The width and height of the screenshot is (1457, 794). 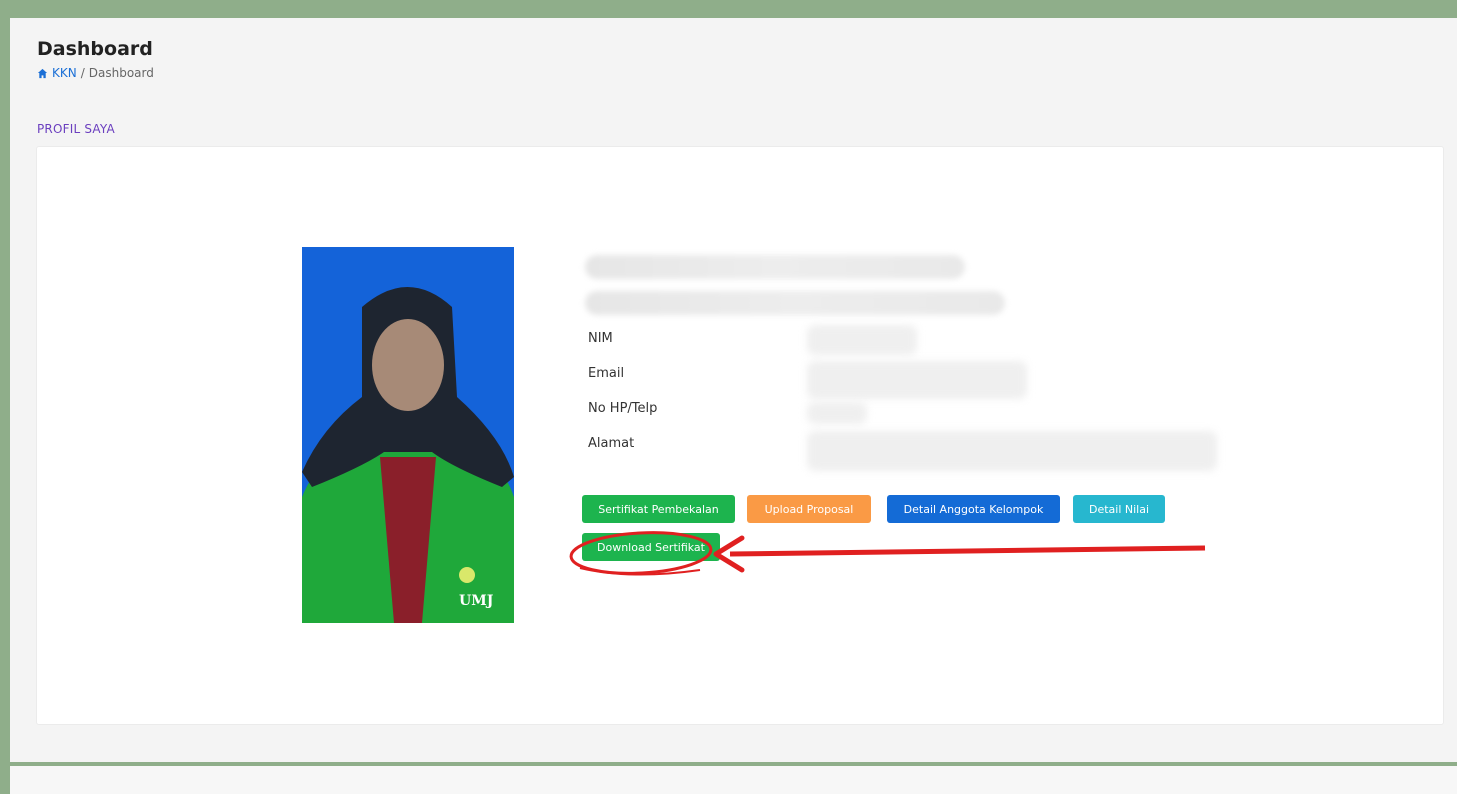 I want to click on upload-proposal-button: Upload Proposal, so click(x=809, y=509).